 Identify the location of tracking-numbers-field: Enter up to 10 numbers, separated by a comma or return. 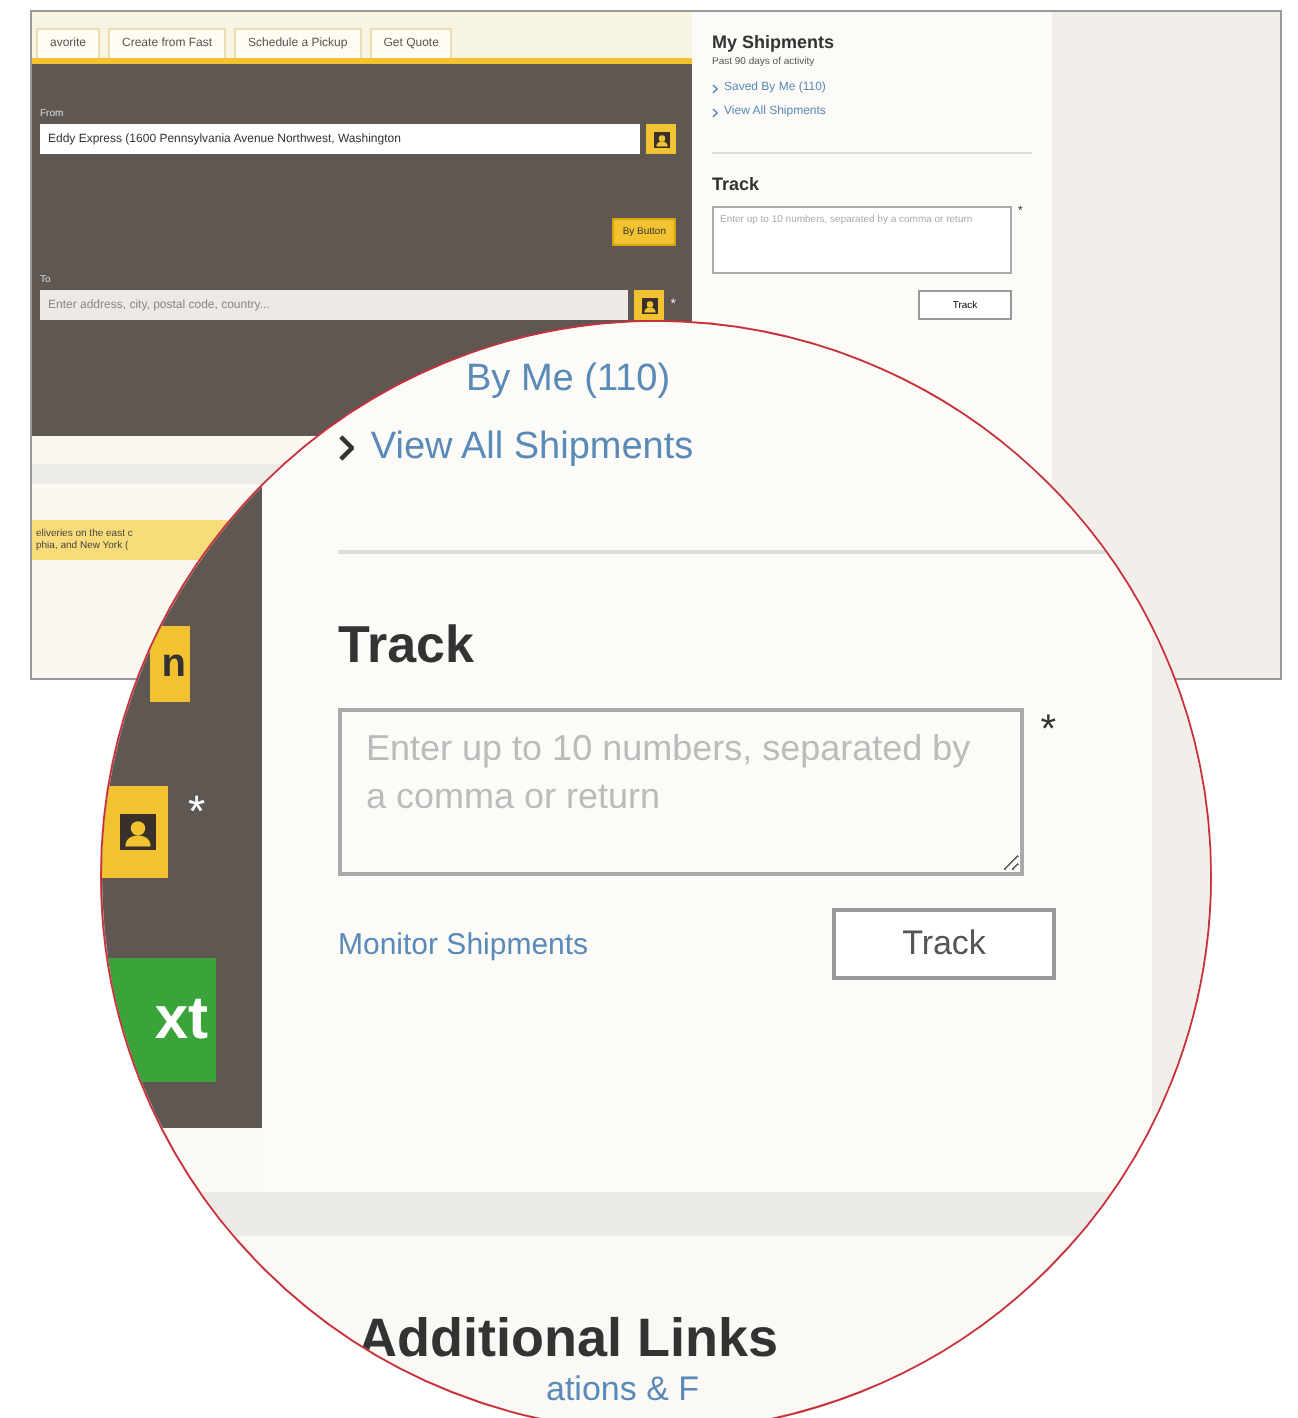
(681, 792).